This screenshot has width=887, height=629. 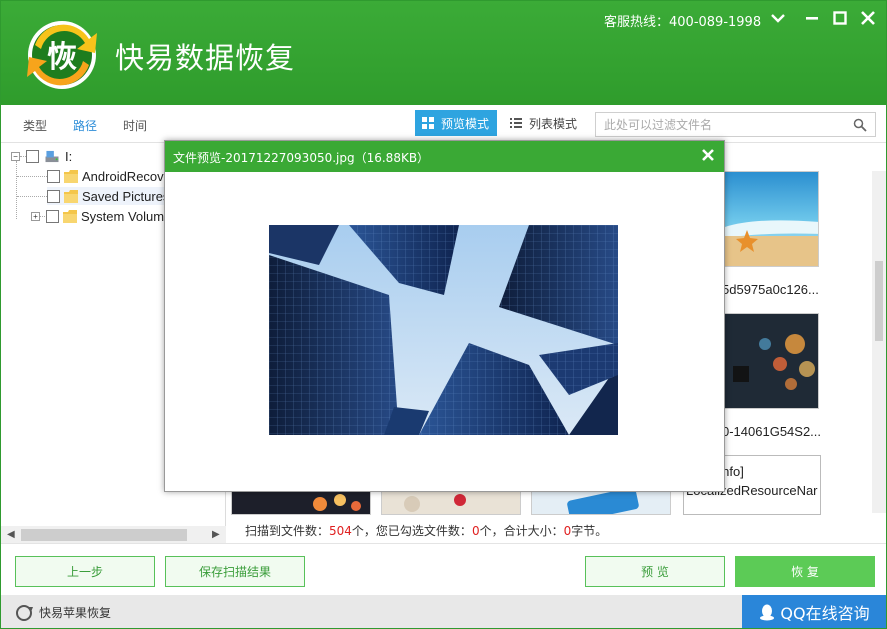 What do you see at coordinates (24, 612) in the screenshot?
I see `recovery-logo-icon` at bounding box center [24, 612].